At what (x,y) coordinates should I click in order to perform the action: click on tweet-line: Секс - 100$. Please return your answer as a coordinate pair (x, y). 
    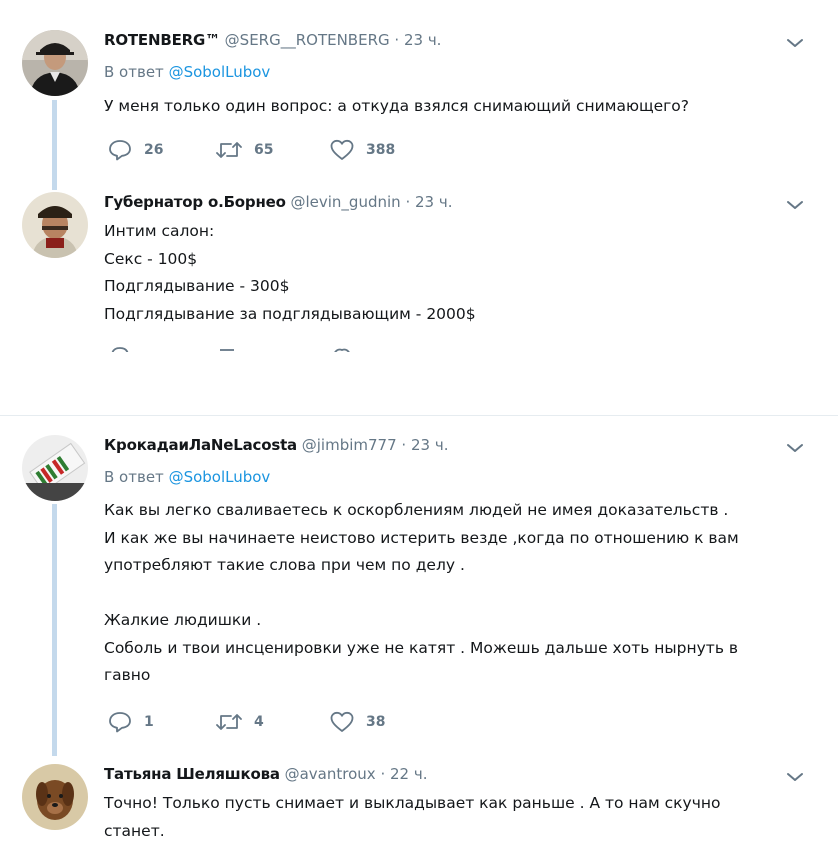
    Looking at the image, I should click on (151, 258).